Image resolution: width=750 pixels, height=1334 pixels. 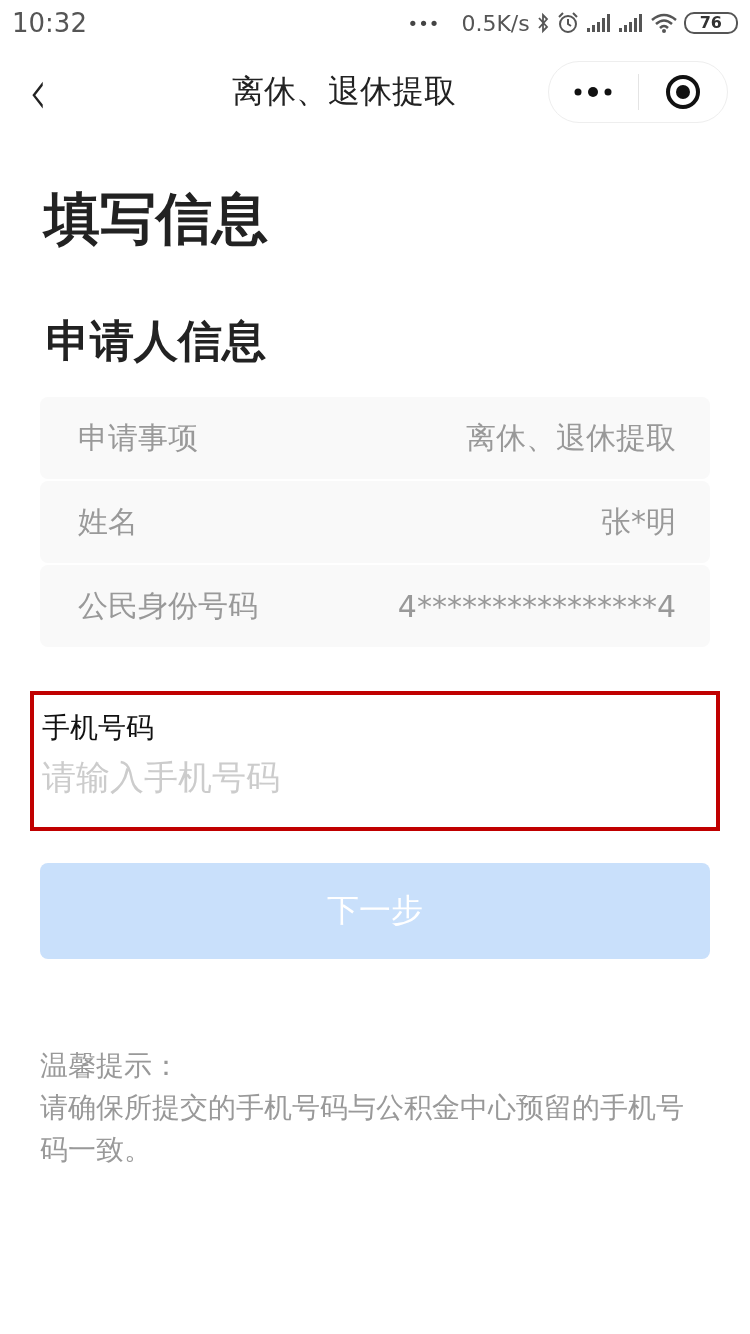 What do you see at coordinates (156, 219) in the screenshot?
I see `page-heading: 填写信息` at bounding box center [156, 219].